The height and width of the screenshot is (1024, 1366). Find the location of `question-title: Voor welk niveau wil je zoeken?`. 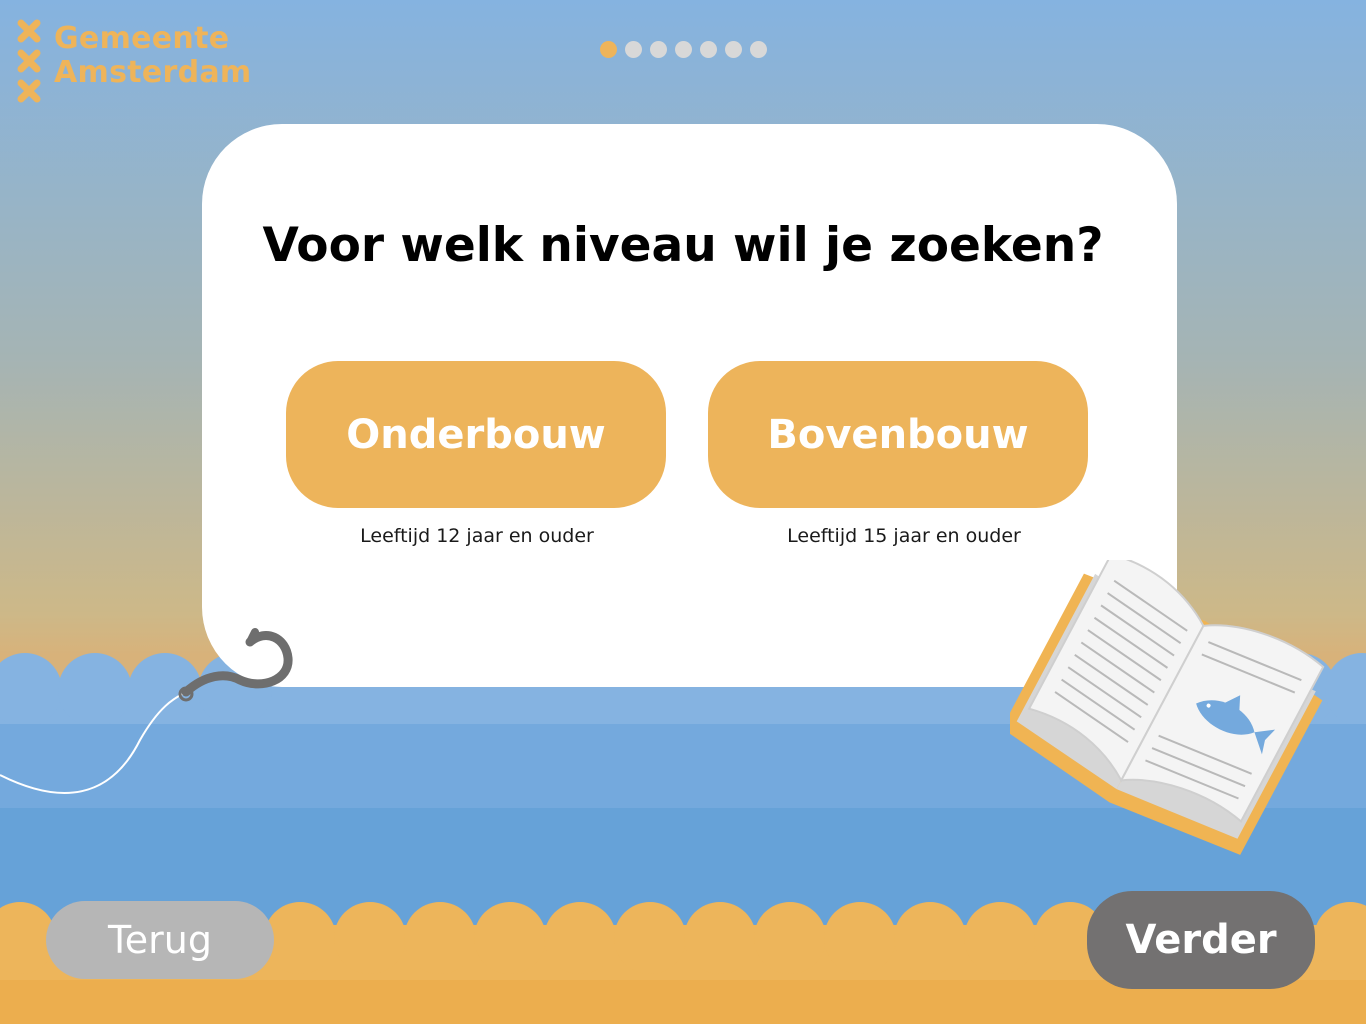

question-title: Voor welk niveau wil je zoeken? is located at coordinates (683, 245).